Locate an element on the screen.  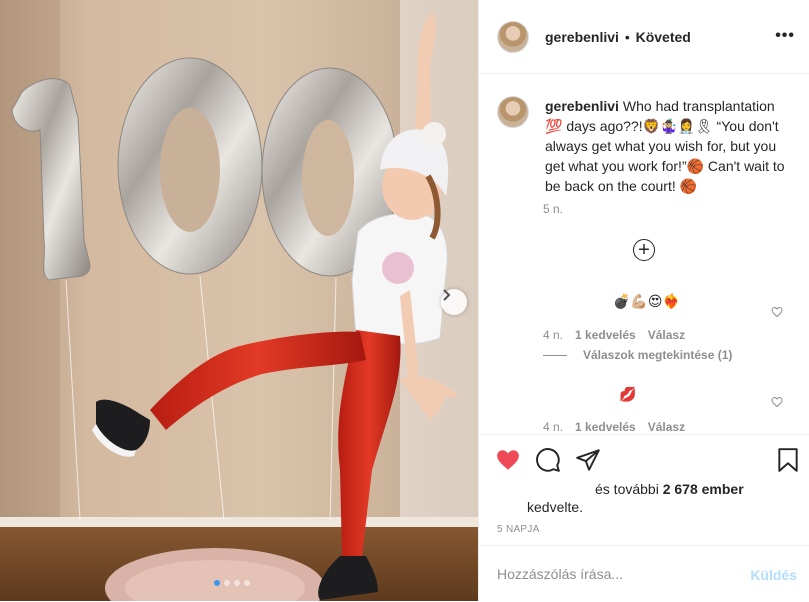
like-heart-icon is located at coordinates (508, 460).